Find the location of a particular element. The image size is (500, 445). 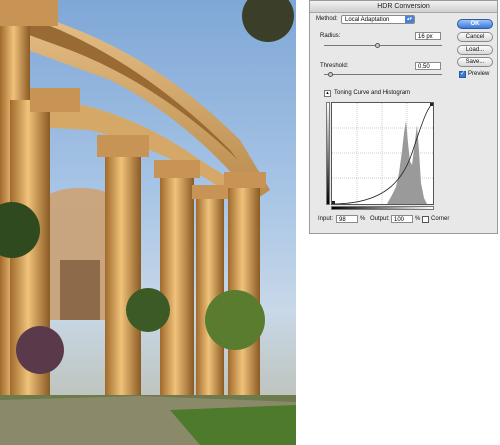

corner-label: Corner is located at coordinates (440, 219).